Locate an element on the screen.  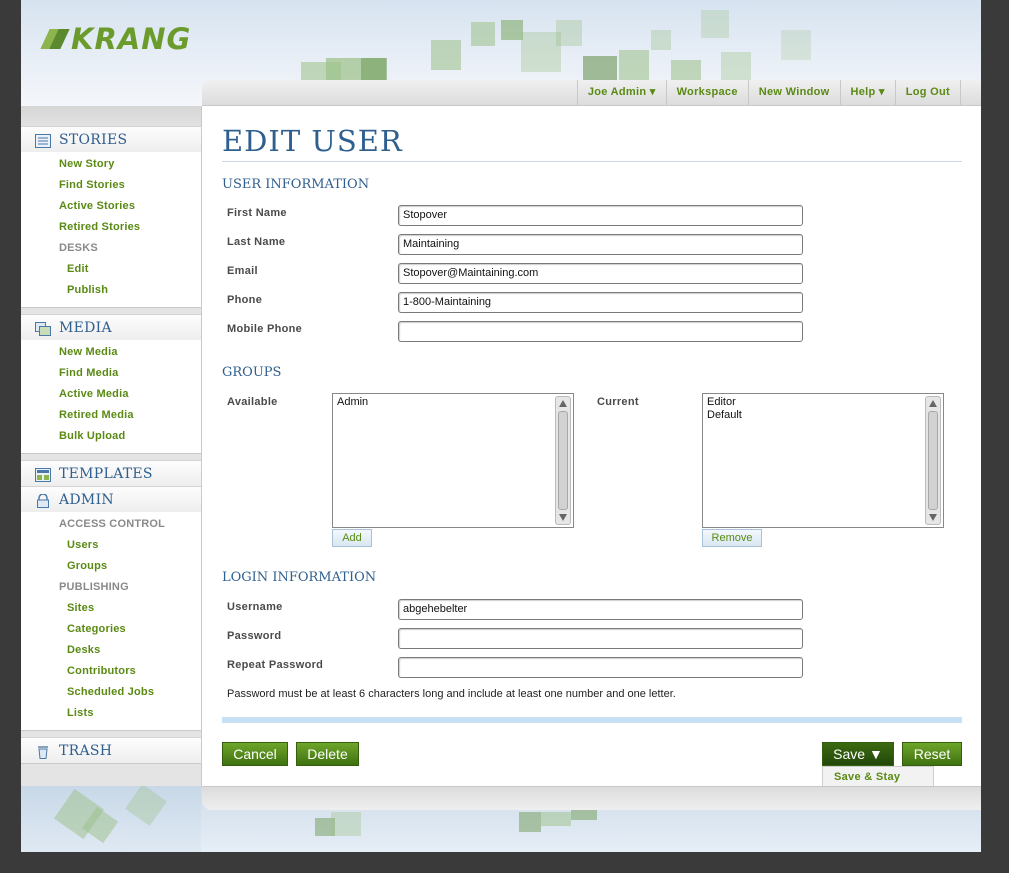
current-groups-label: Current is located at coordinates (618, 402).